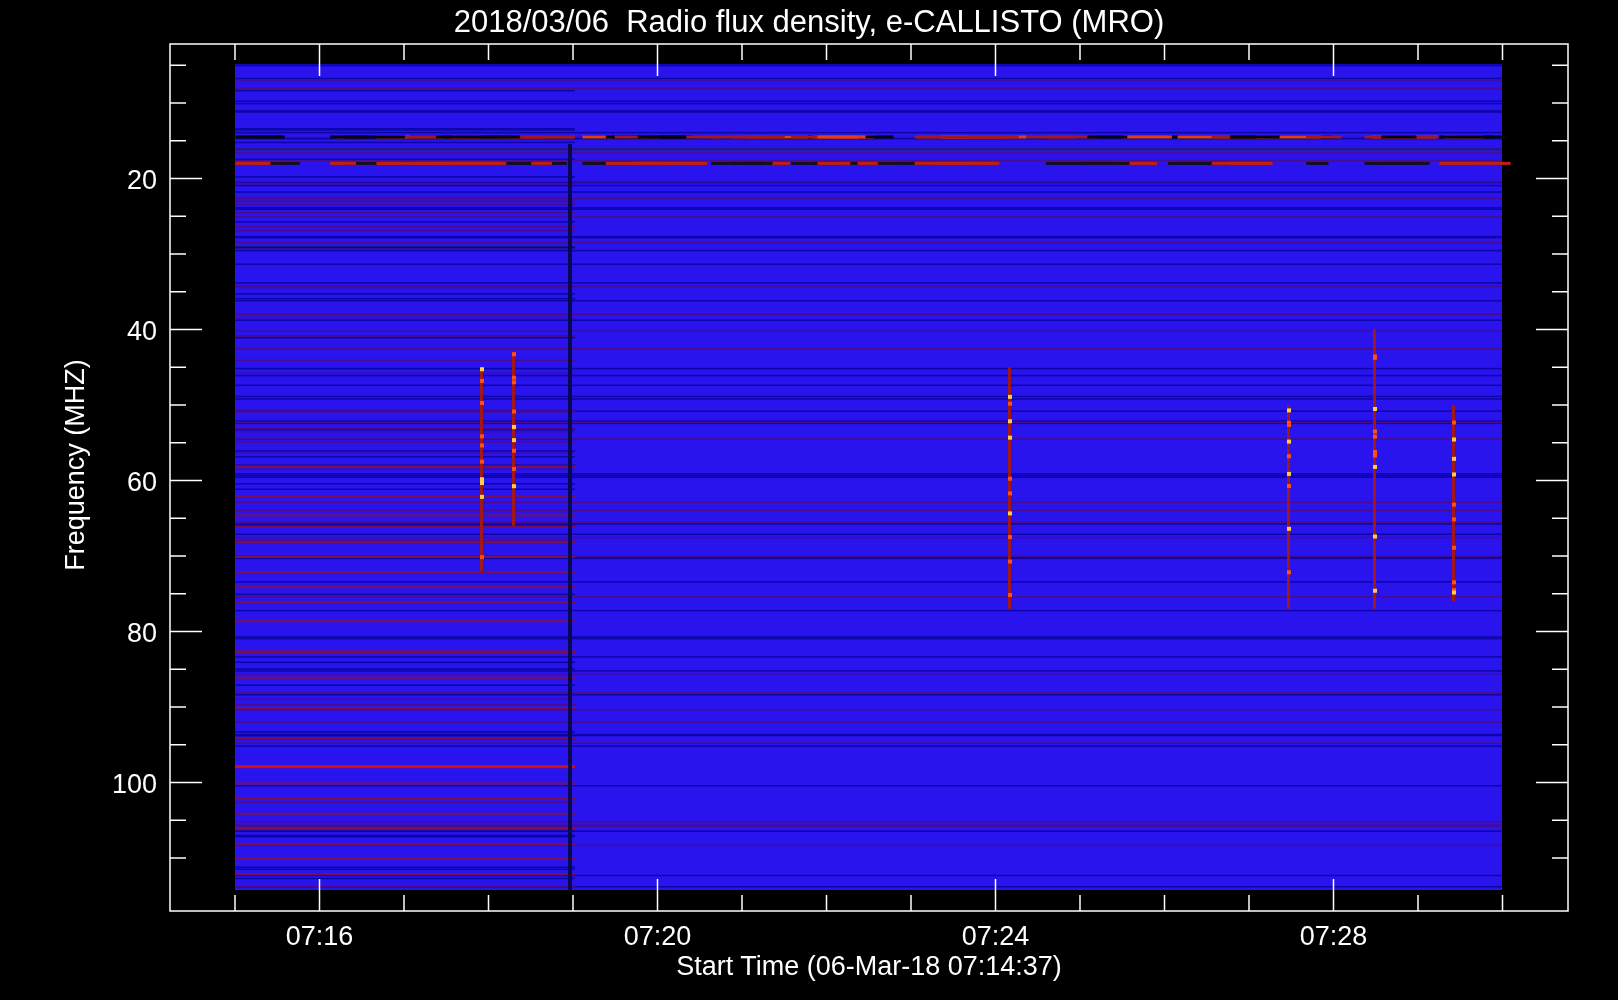 The image size is (1618, 1000). I want to click on x-axis-label: Start Time (06-Mar-18 07:14:37), so click(869, 966).